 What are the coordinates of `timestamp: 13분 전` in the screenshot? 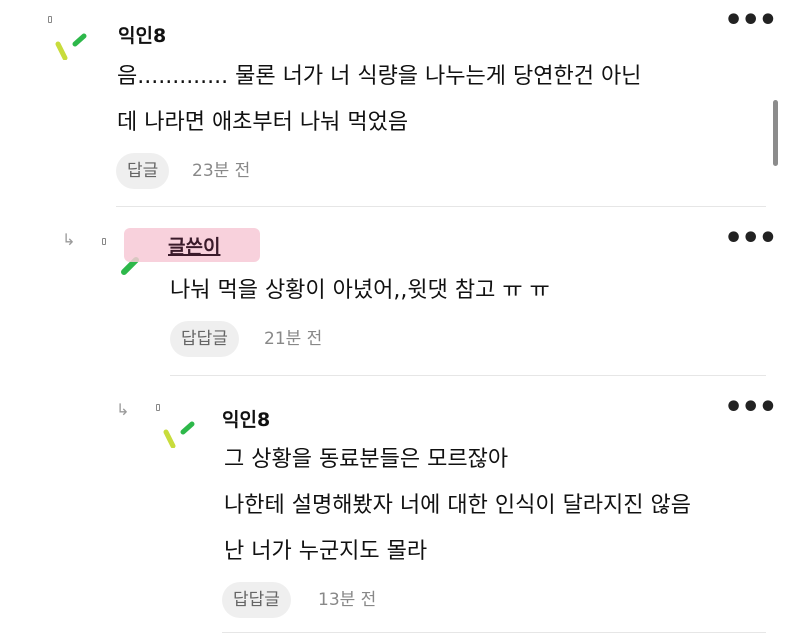 It's located at (347, 600).